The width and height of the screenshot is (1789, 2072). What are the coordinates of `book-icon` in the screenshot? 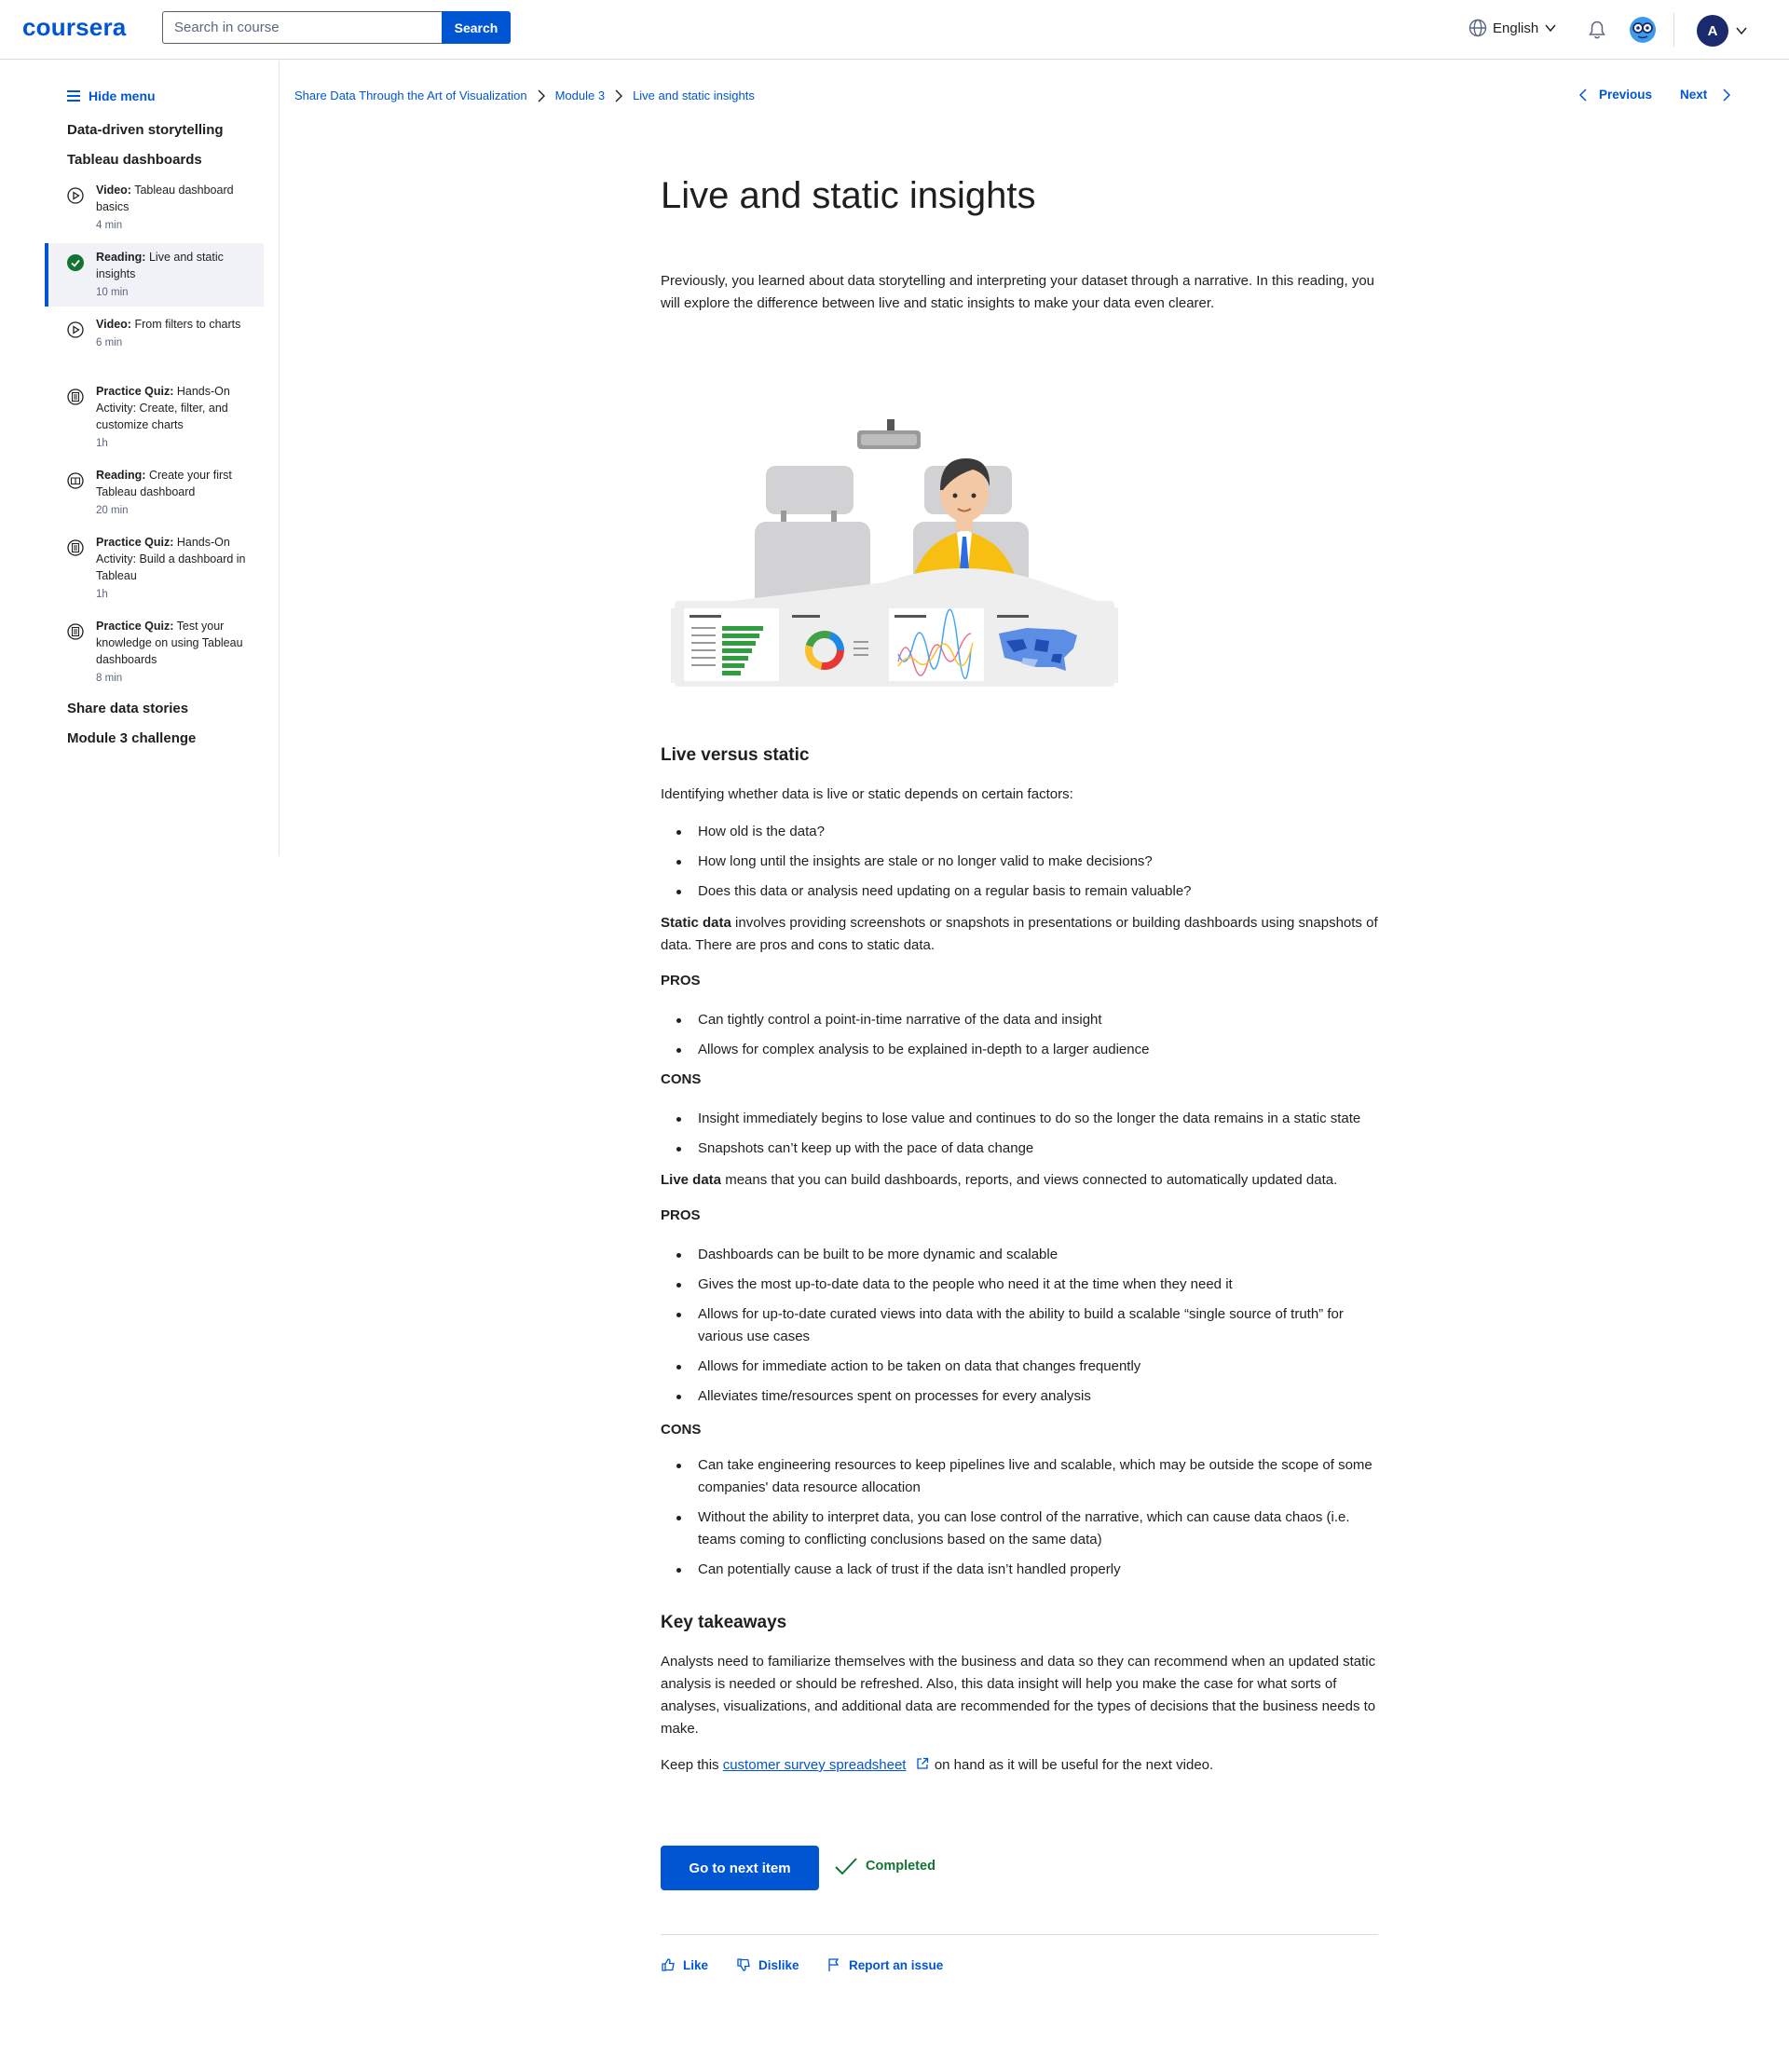 It's located at (75, 480).